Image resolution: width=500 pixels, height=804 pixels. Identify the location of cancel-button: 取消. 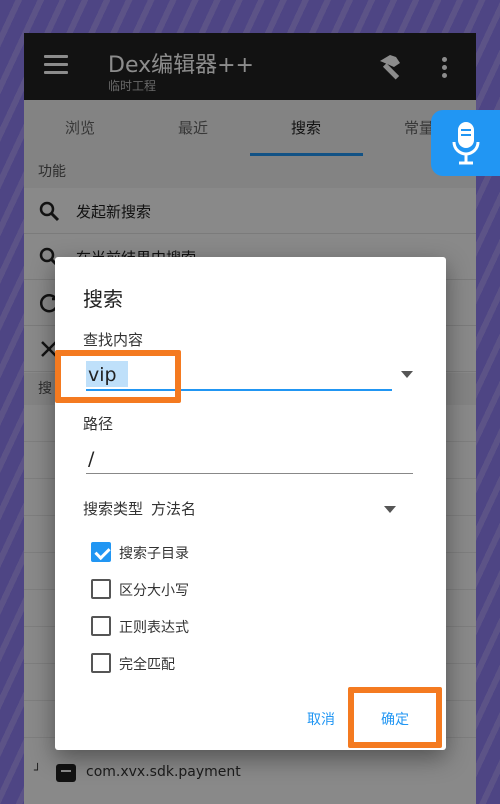
(321, 719).